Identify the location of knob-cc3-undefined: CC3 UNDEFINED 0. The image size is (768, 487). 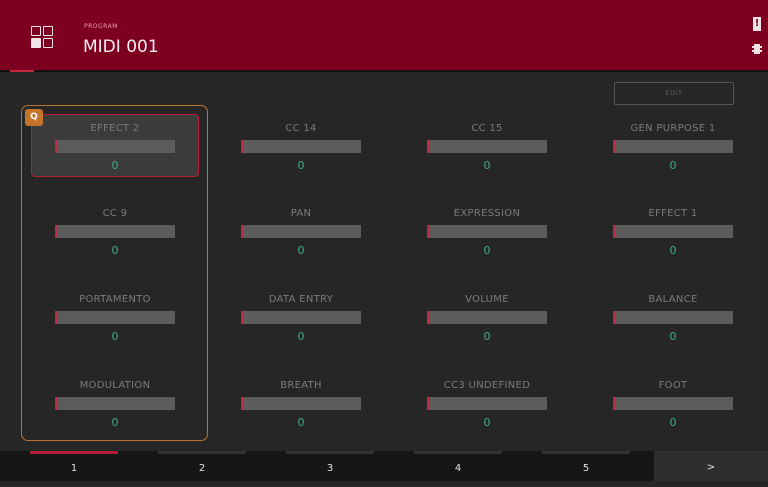
(487, 411).